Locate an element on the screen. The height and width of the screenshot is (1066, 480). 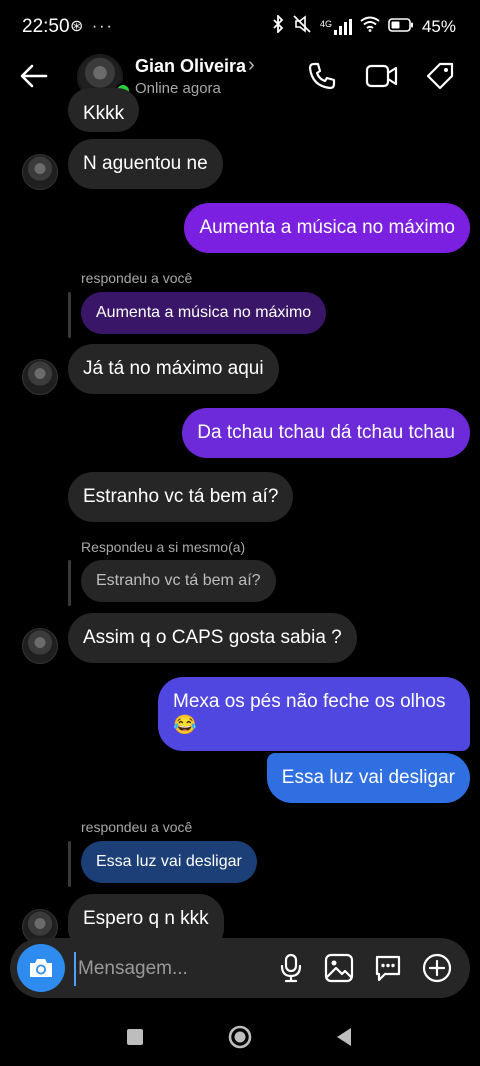
nav-back-icon is located at coordinates (344, 1037).